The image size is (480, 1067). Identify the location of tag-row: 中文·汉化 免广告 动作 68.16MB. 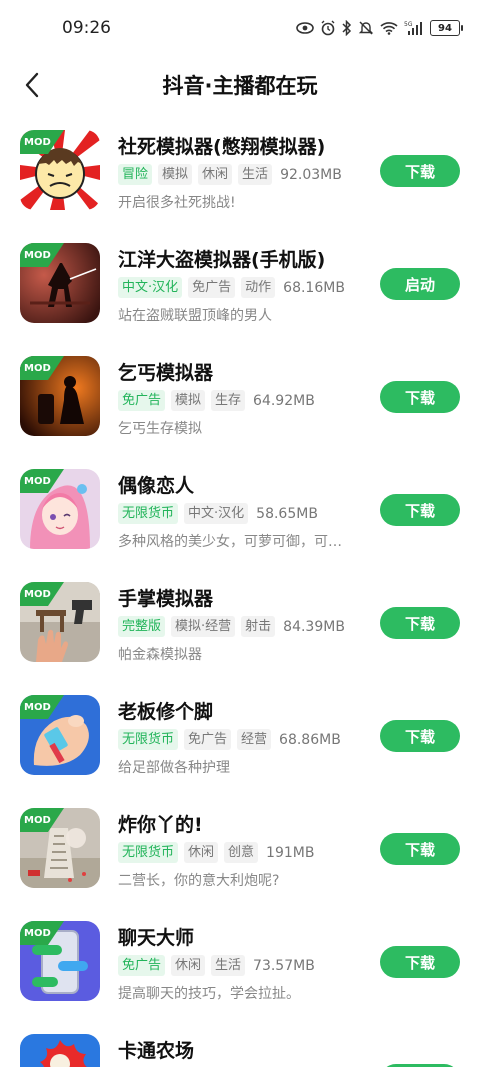
(231, 287).